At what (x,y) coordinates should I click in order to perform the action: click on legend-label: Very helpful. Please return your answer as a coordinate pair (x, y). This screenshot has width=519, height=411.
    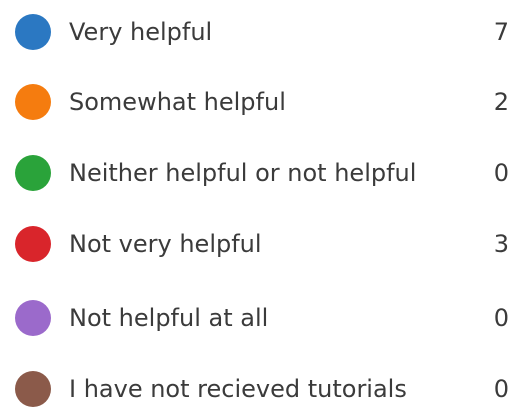
    Looking at the image, I should click on (141, 32).